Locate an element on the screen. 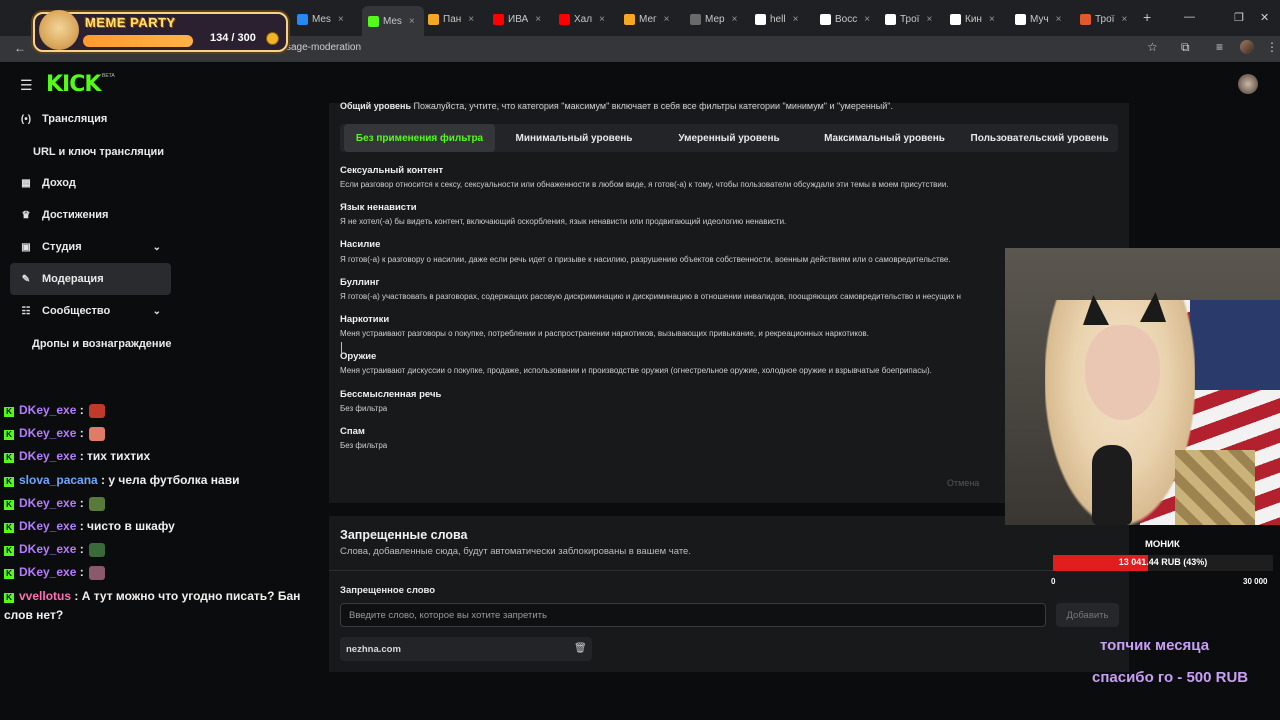  browser-tab: hell × is located at coordinates (785, 19).